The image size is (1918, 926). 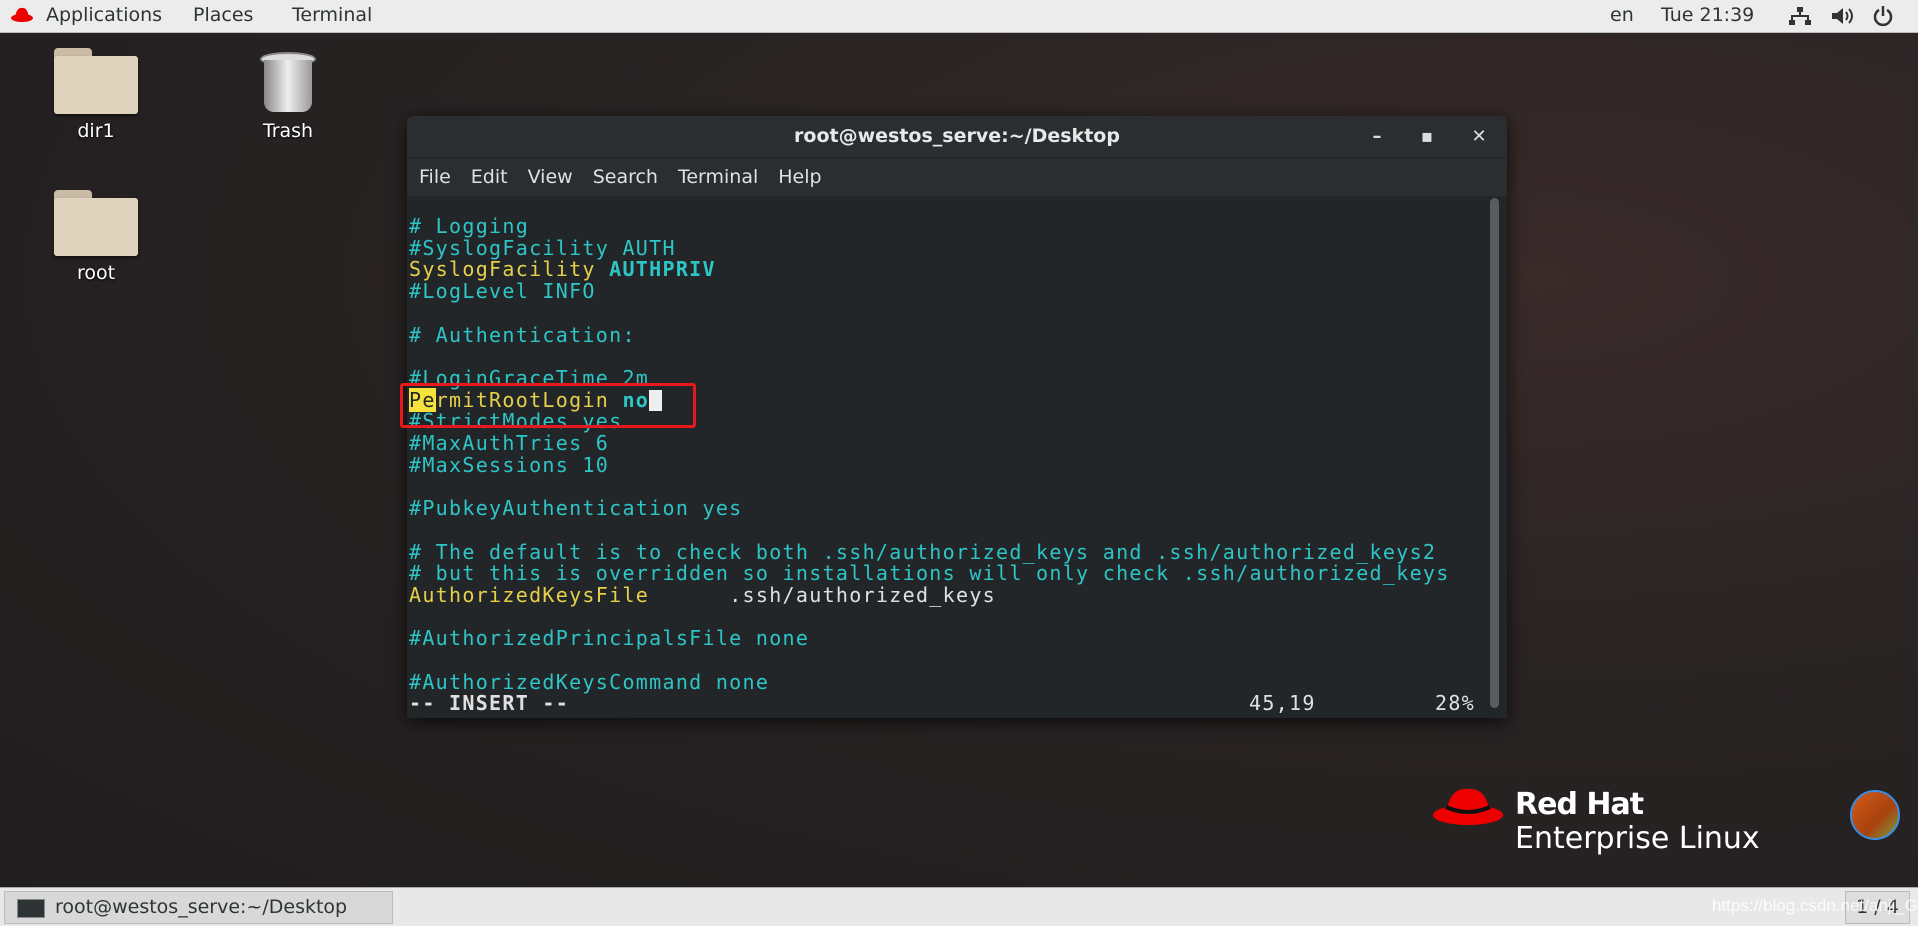 I want to click on menu-edit: Edit, so click(x=489, y=177).